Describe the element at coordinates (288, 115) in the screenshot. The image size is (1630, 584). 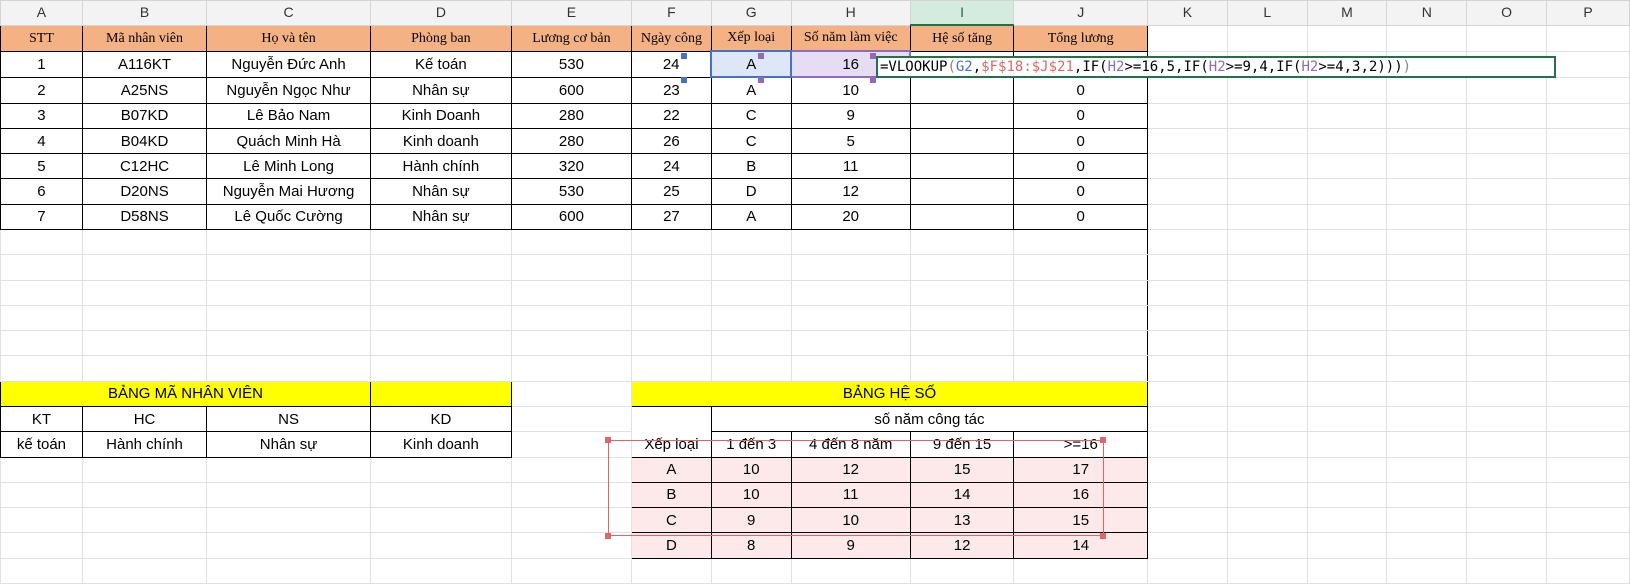
I see `cell-ten: Lê Bảo Nam` at that location.